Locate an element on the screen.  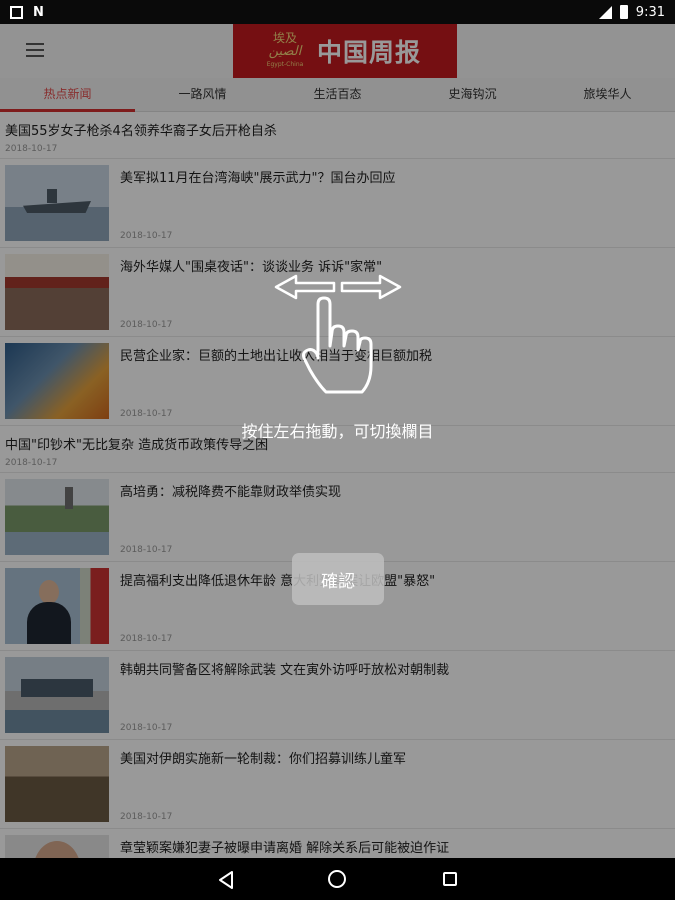
recent-apps-icon is located at coordinates (450, 879).